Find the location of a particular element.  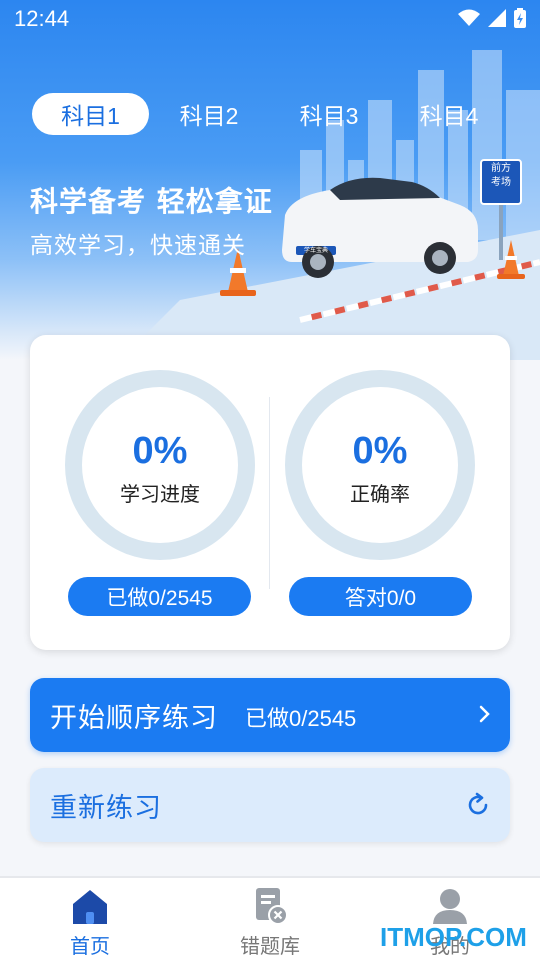

watermark-text: ITMOP.COM is located at coordinates (453, 937).